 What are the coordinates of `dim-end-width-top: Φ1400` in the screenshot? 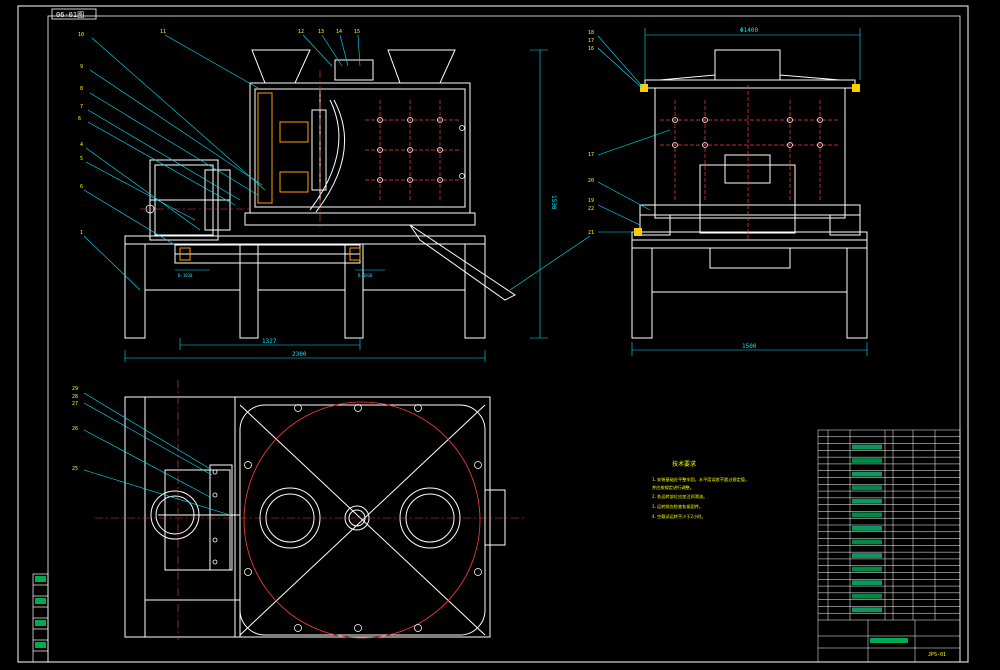 It's located at (749, 30).